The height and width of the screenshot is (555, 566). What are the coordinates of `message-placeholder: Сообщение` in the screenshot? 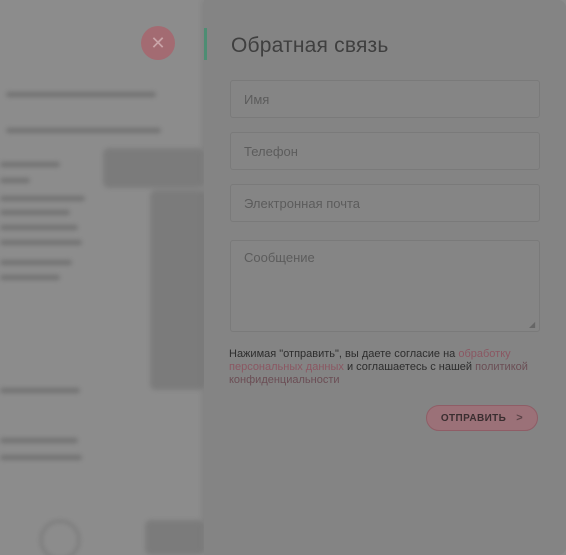 It's located at (279, 257).